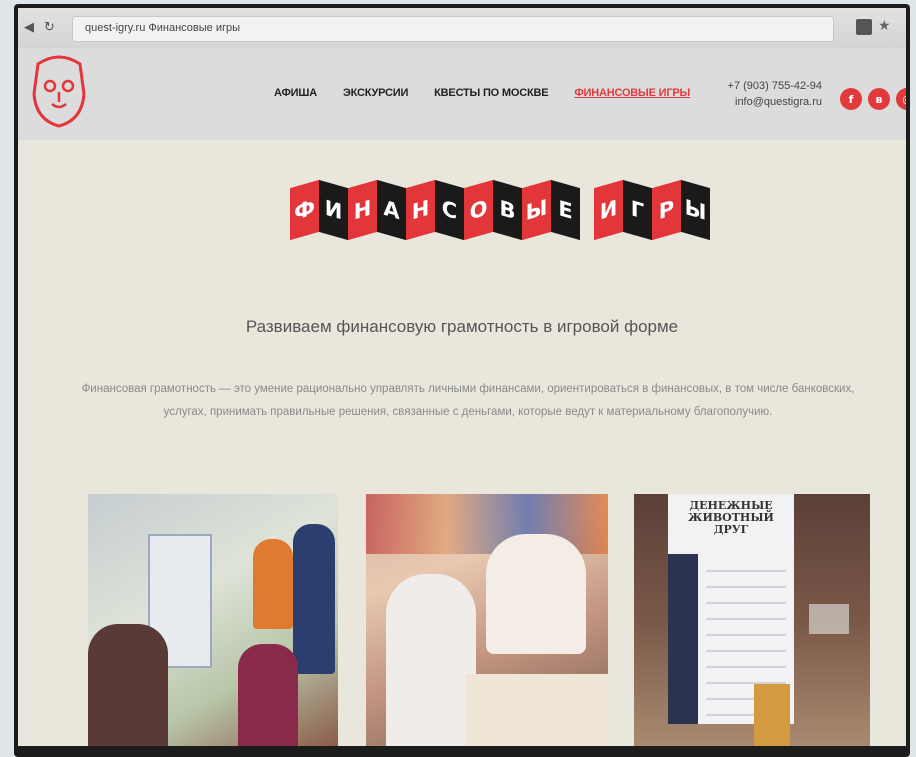 This screenshot has width=916, height=757. Describe the element at coordinates (213, 620) in the screenshot. I see `photo-children-game` at that location.